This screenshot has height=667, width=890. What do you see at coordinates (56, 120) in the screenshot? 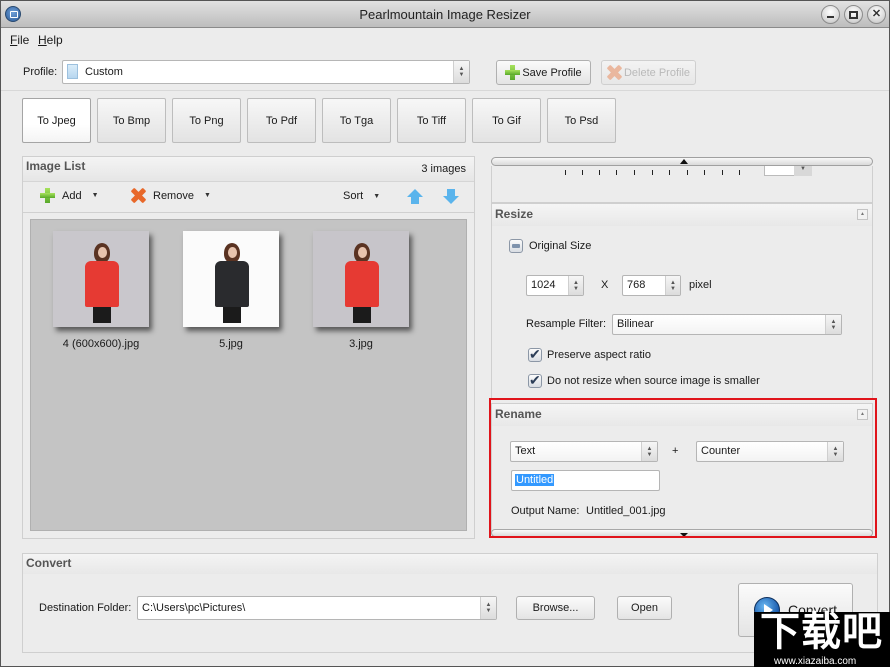
I see `tab-to-jpeg: To Jpeg` at bounding box center [56, 120].